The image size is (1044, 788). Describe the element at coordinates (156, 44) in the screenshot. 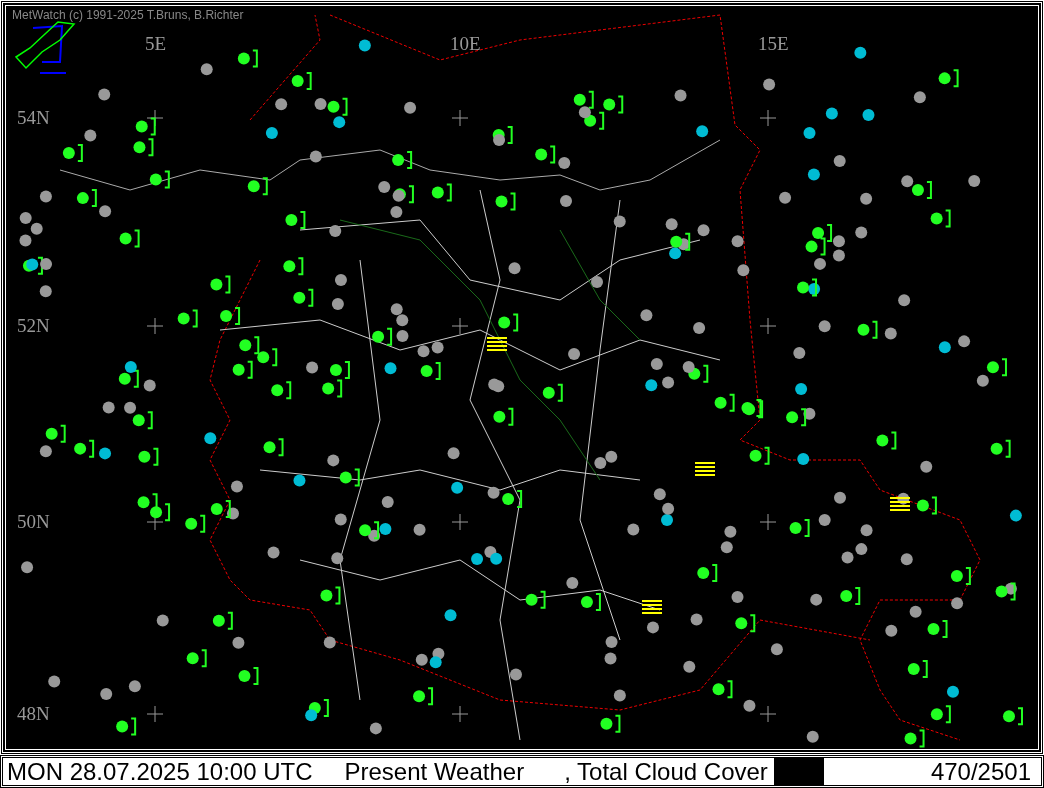

I see `longitude-label: 5E` at that location.